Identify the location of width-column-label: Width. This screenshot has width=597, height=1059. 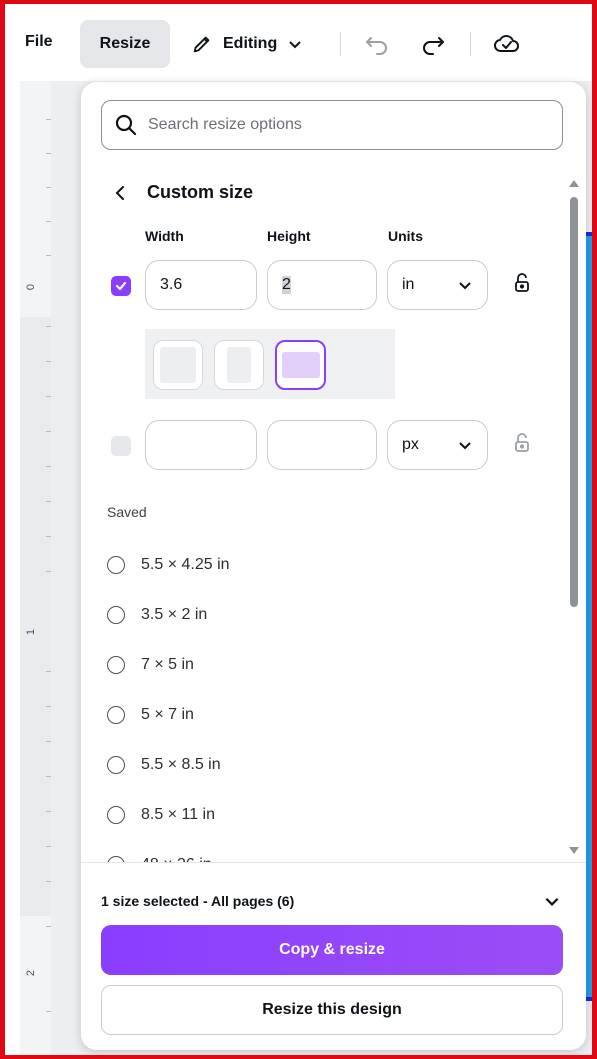
(164, 236).